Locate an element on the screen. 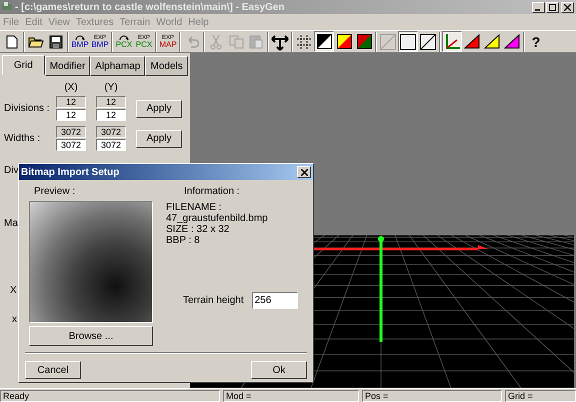 This screenshot has width=576, height=402. status-pane: Pos = is located at coordinates (432, 396).